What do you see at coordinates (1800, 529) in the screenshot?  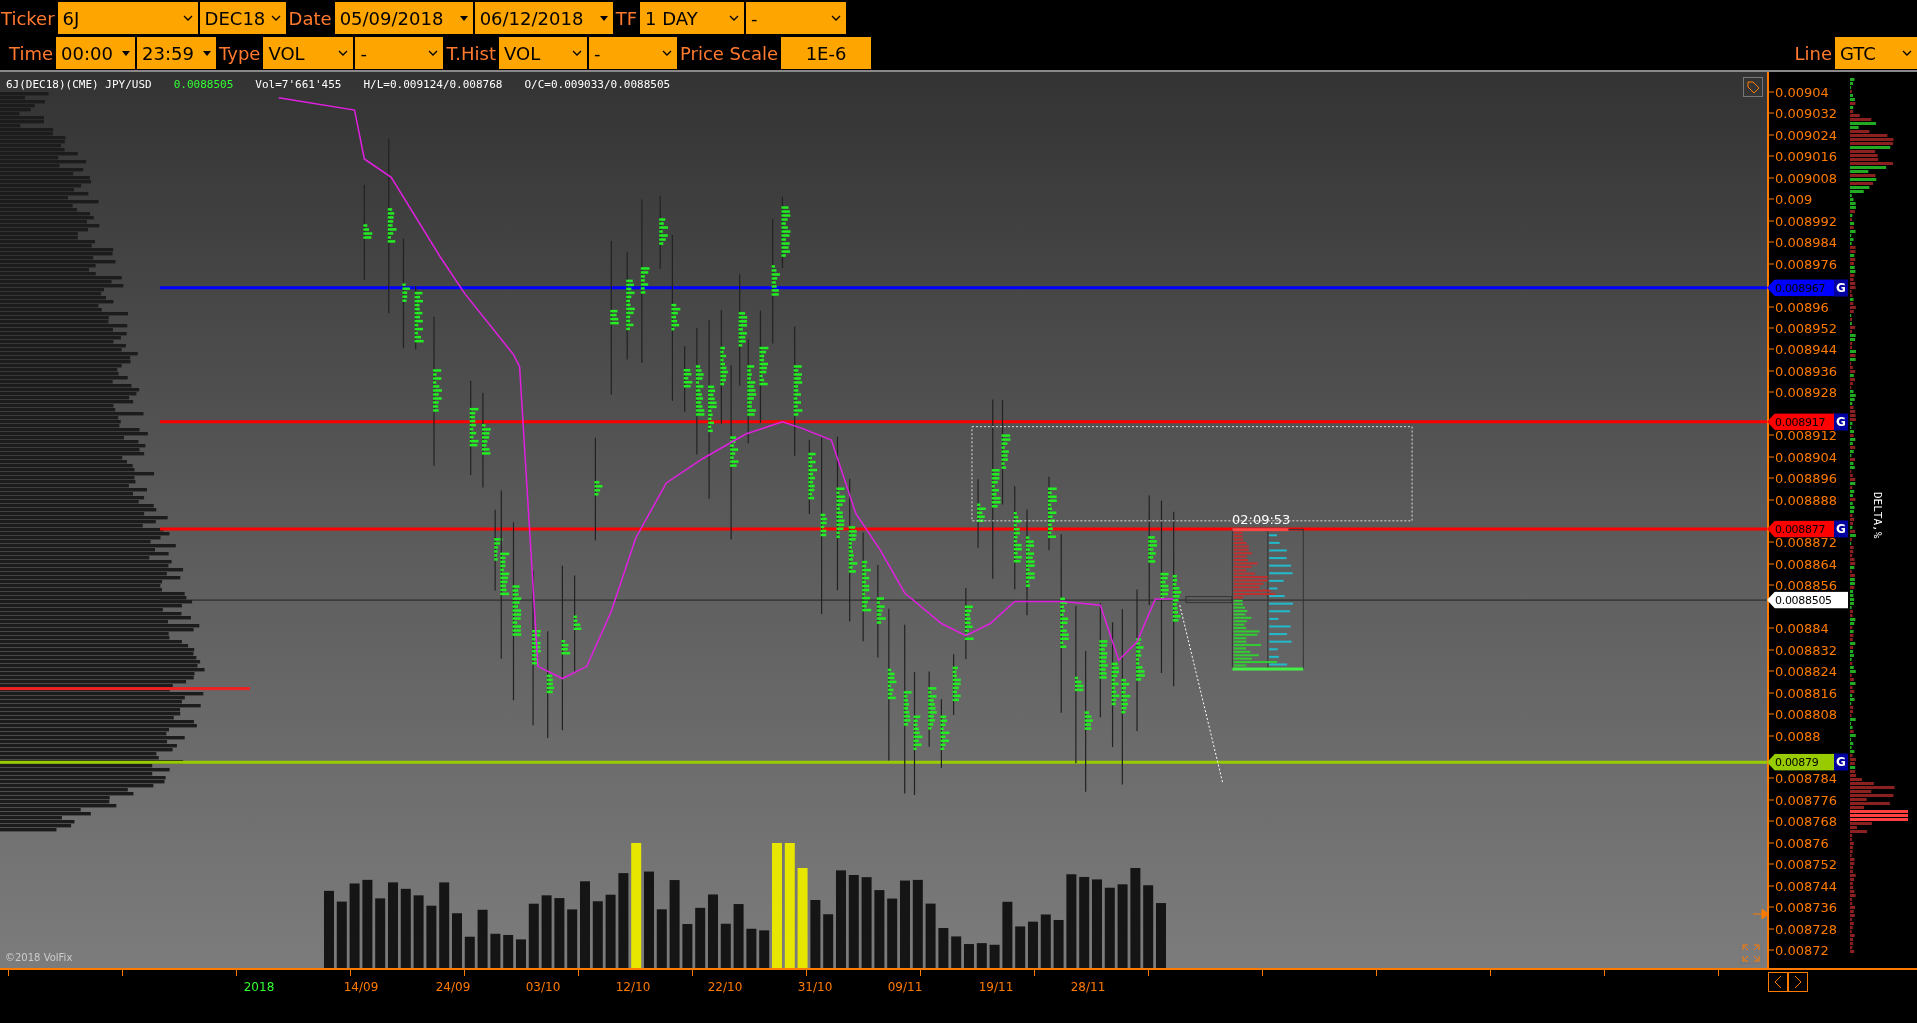 I see `price-marker: 0.008877` at bounding box center [1800, 529].